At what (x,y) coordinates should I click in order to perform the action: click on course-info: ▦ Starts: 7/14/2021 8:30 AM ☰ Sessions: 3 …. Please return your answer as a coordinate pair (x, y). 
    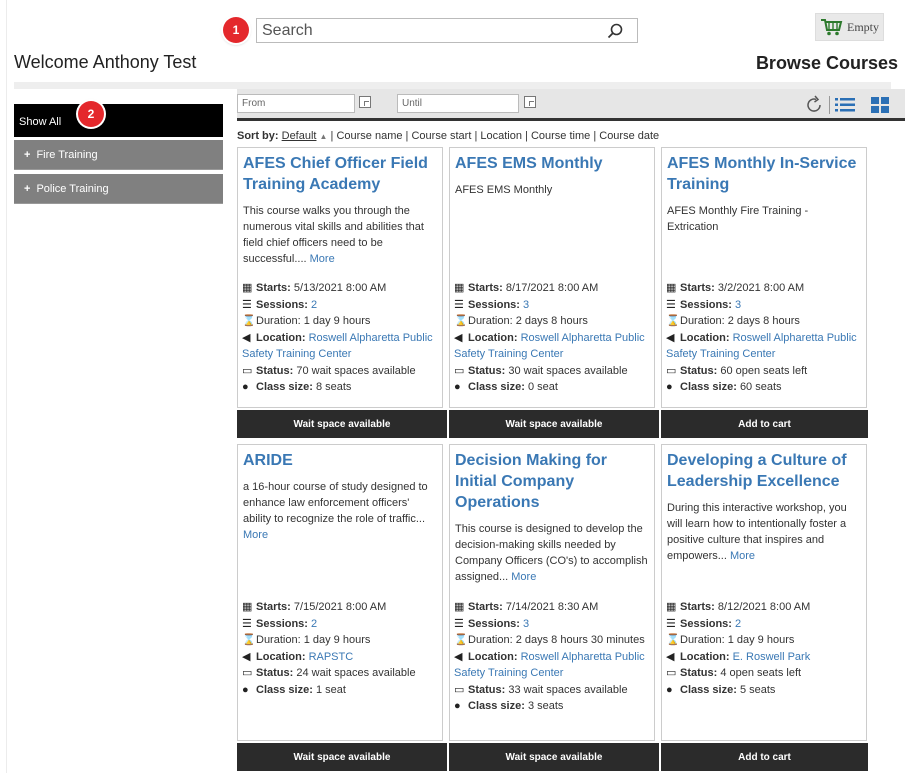
    Looking at the image, I should click on (553, 657).